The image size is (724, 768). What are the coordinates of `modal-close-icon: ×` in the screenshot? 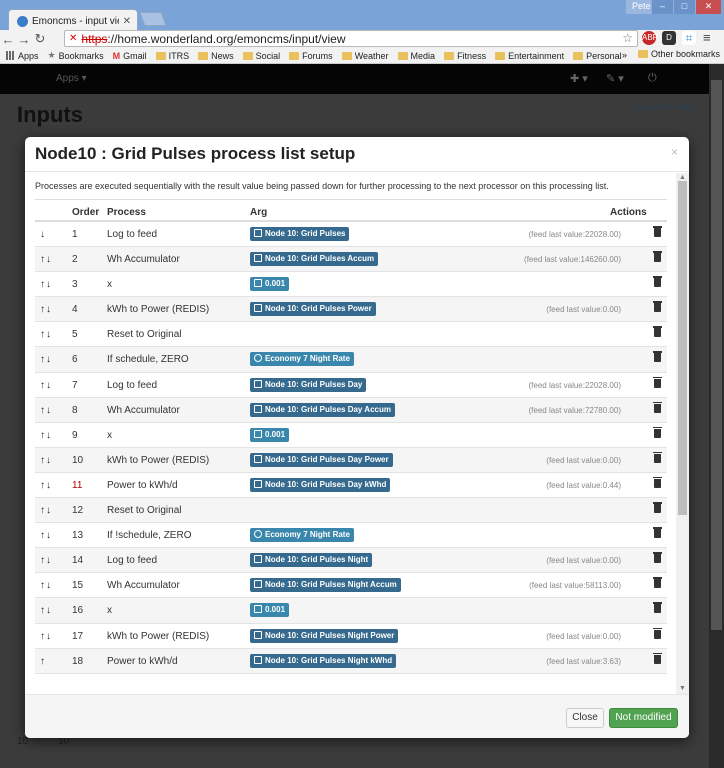 It's located at (674, 152).